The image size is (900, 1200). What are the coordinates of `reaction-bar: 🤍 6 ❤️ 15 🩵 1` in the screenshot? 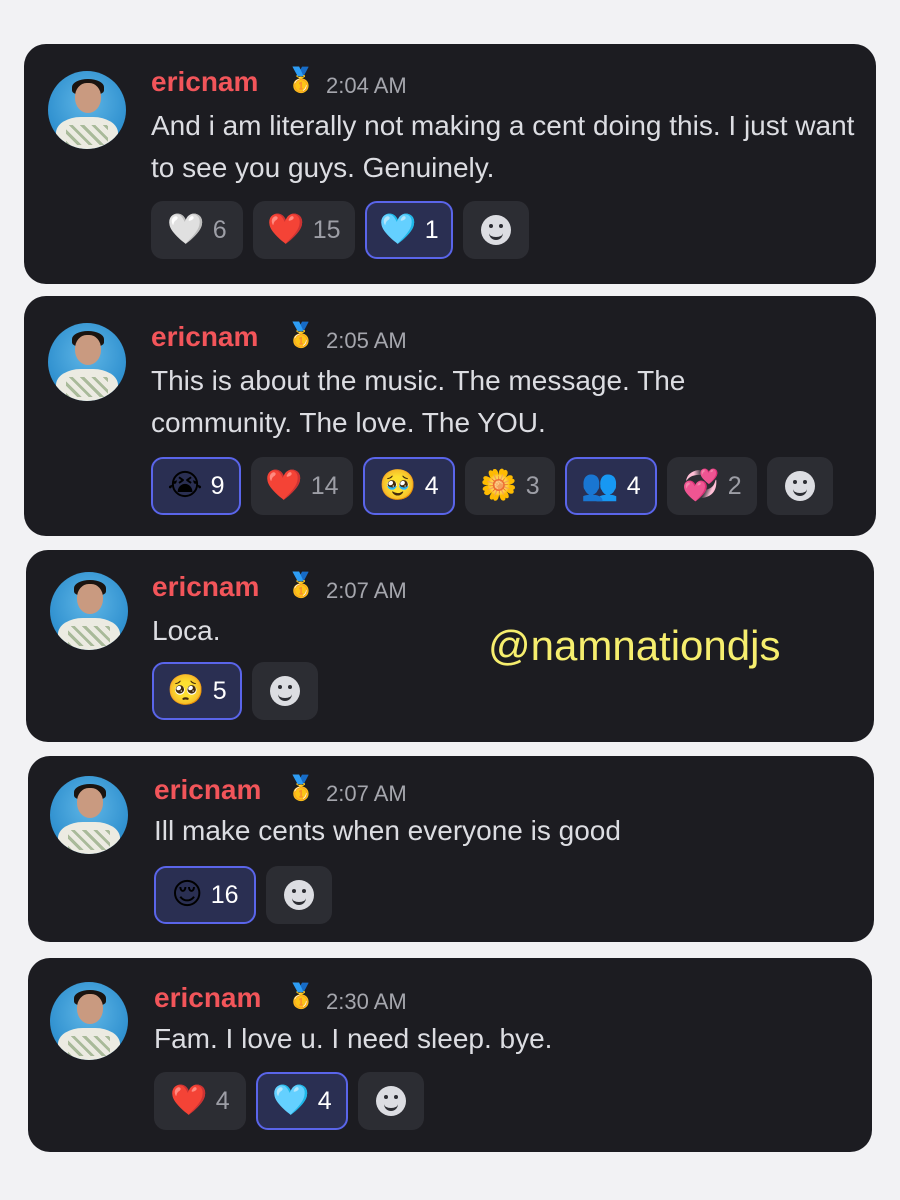 It's located at (340, 230).